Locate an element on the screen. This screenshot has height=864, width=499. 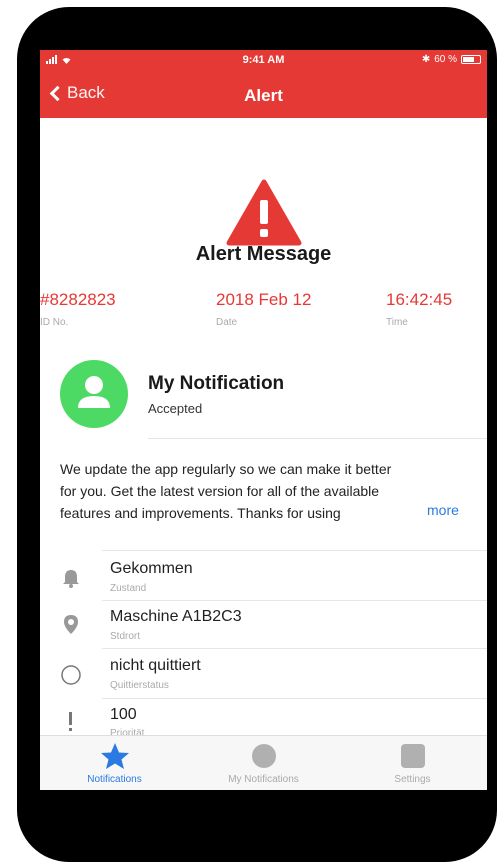
time-label: Time is located at coordinates (397, 322).